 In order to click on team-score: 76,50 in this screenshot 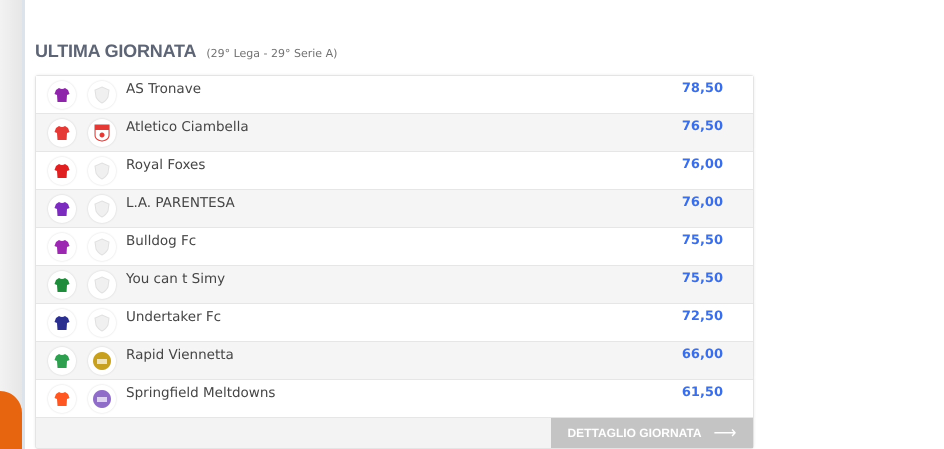, I will do `click(702, 126)`.